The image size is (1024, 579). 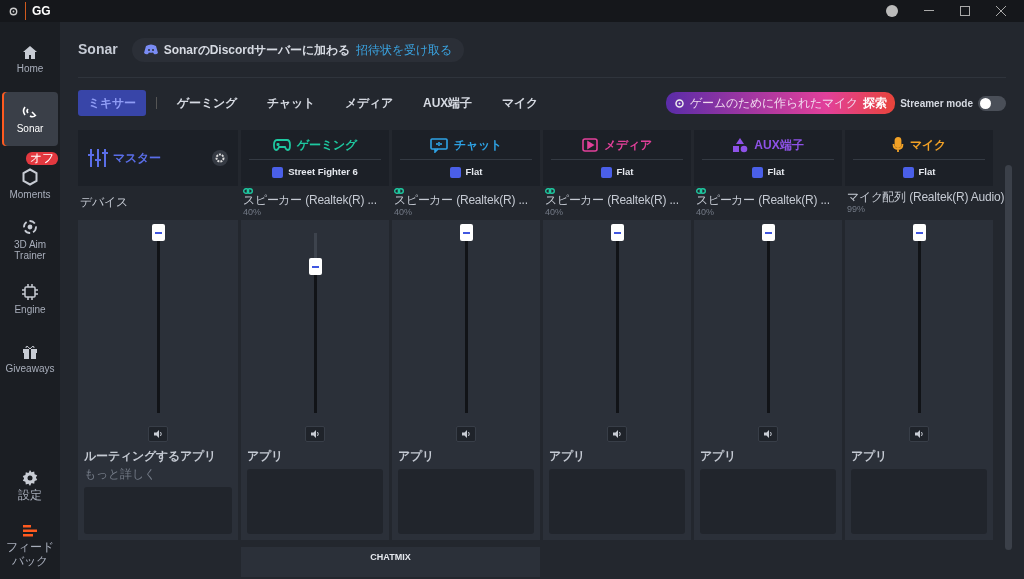 I want to click on gamepad-icon, so click(x=282, y=145).